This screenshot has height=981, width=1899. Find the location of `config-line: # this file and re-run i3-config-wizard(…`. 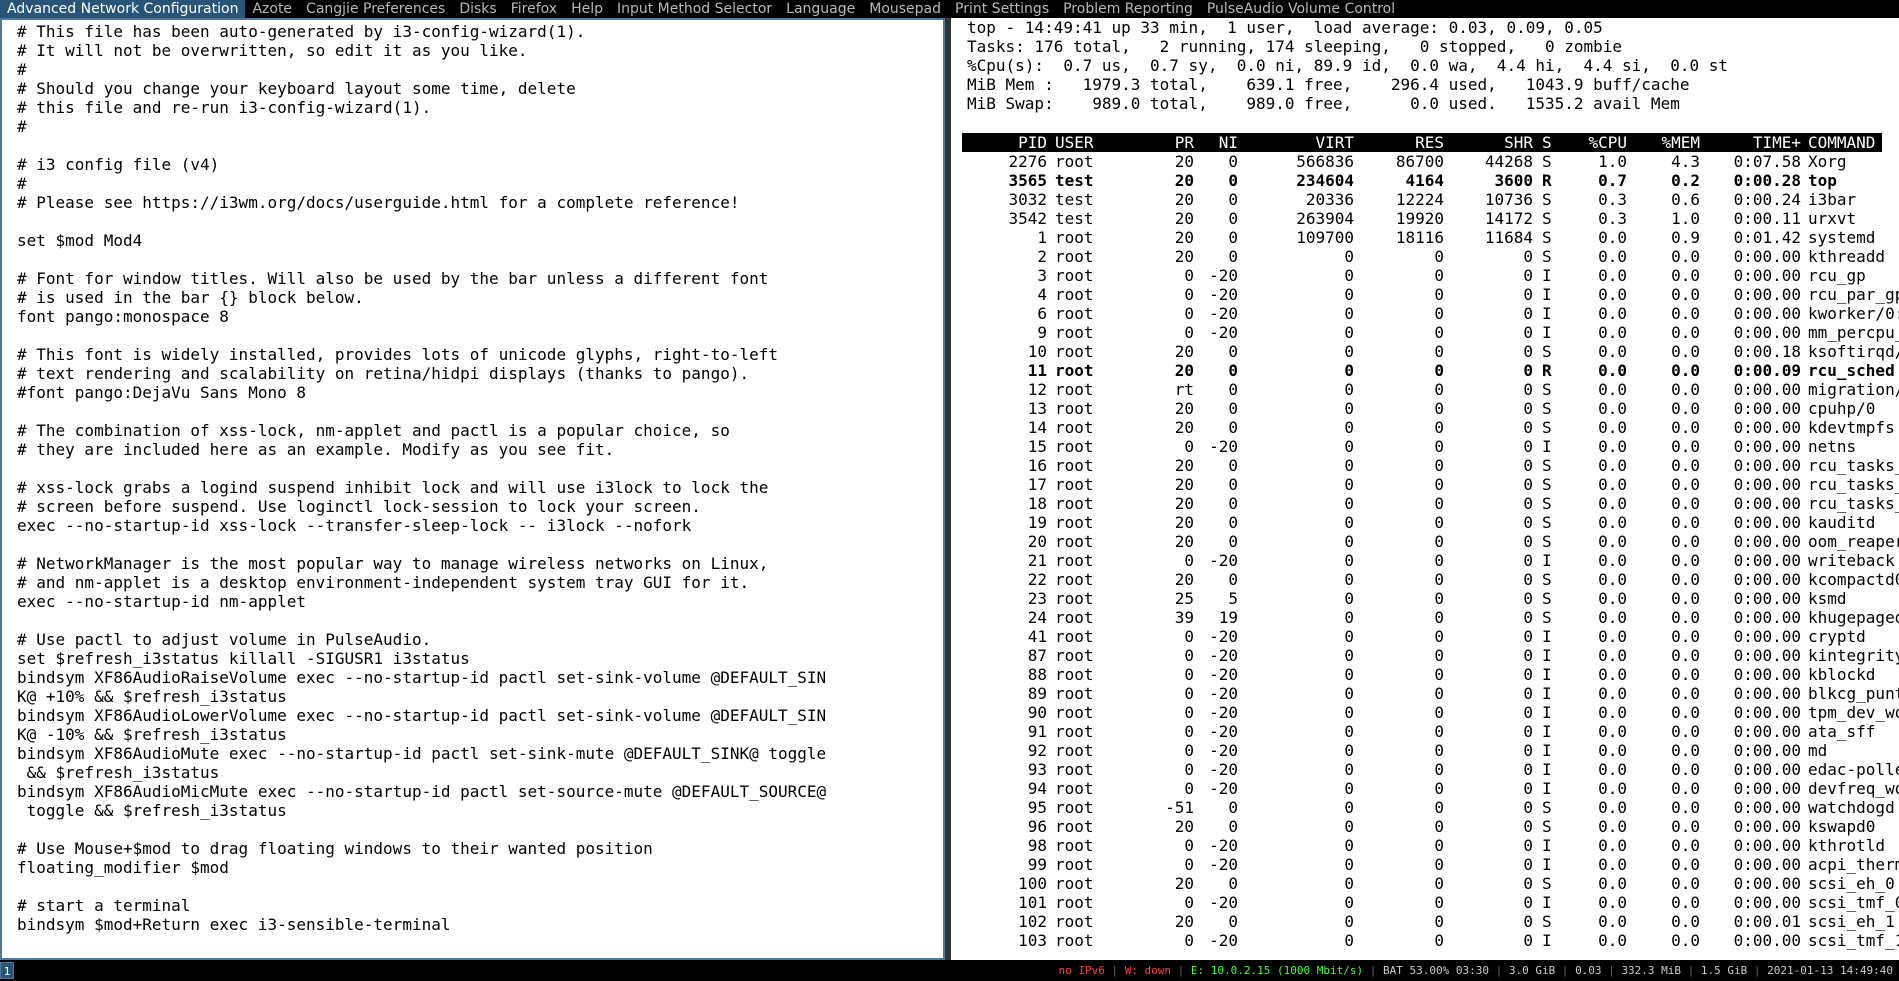

config-line: # this file and re-run i3-config-wizard(… is located at coordinates (224, 107).